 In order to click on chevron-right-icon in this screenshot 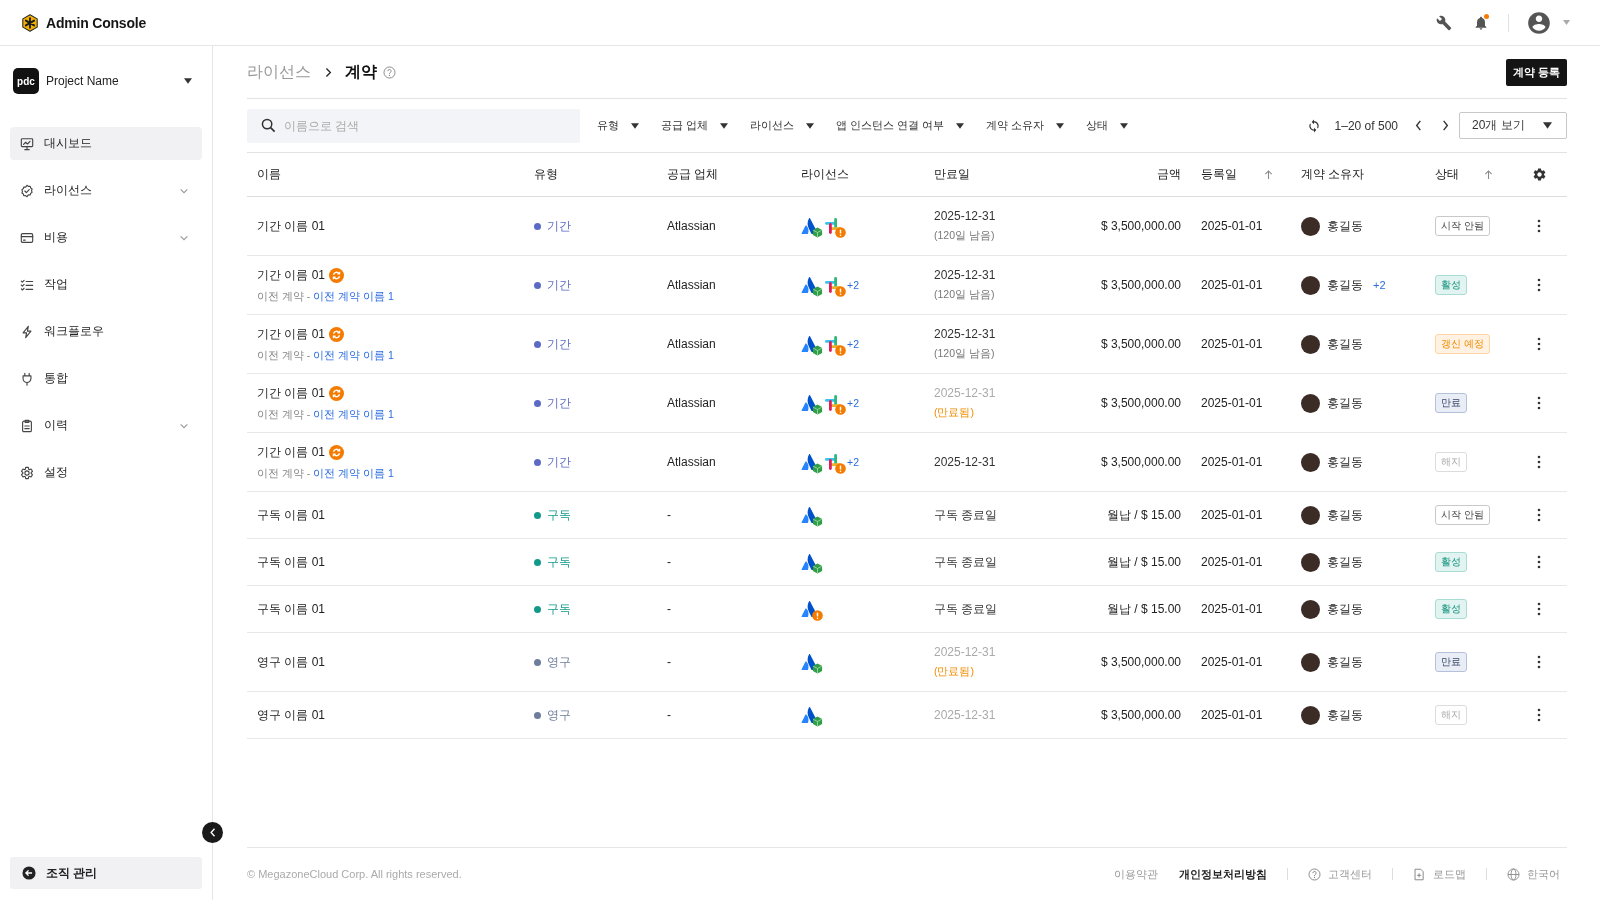, I will do `click(1445, 125)`.